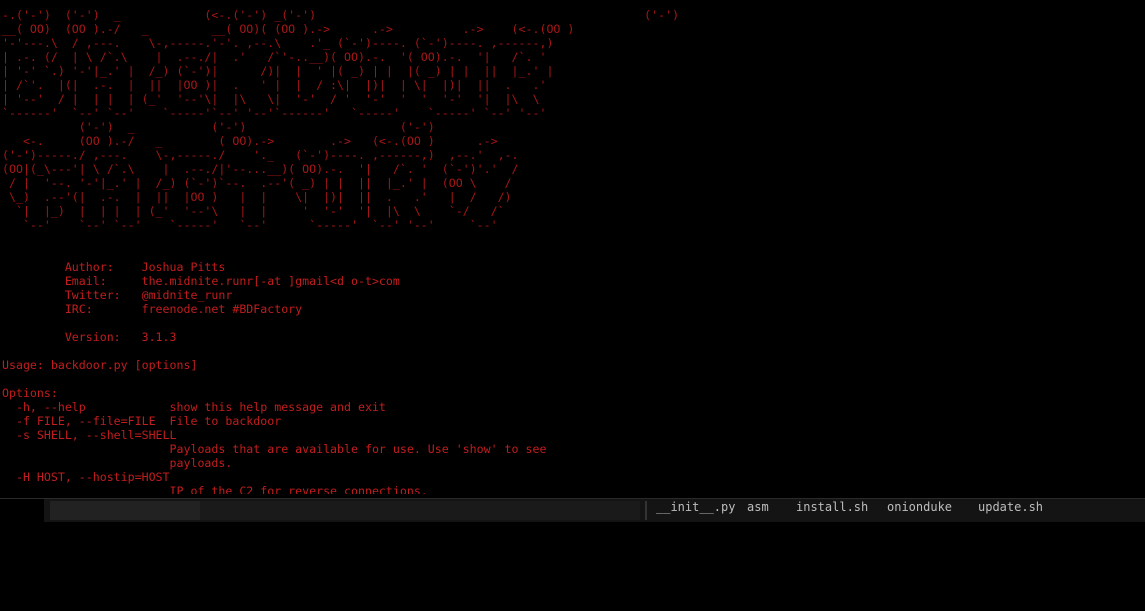  I want to click on terminal-line: -s SHELL, --shell=SHELL, so click(89, 435).